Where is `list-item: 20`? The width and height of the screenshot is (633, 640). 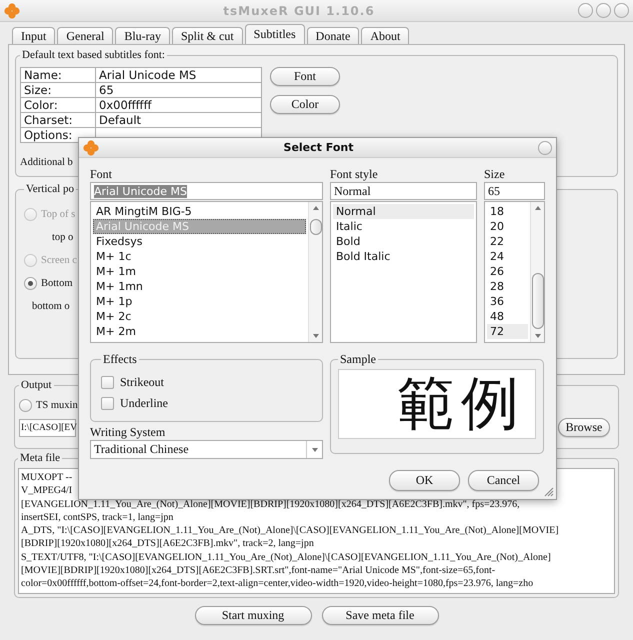 list-item: 20 is located at coordinates (507, 226).